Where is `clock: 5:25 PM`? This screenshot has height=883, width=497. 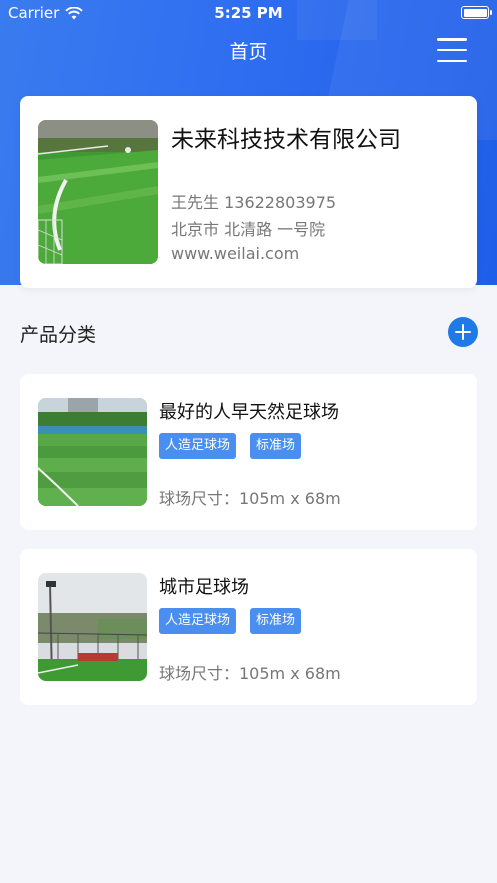
clock: 5:25 PM is located at coordinates (248, 13).